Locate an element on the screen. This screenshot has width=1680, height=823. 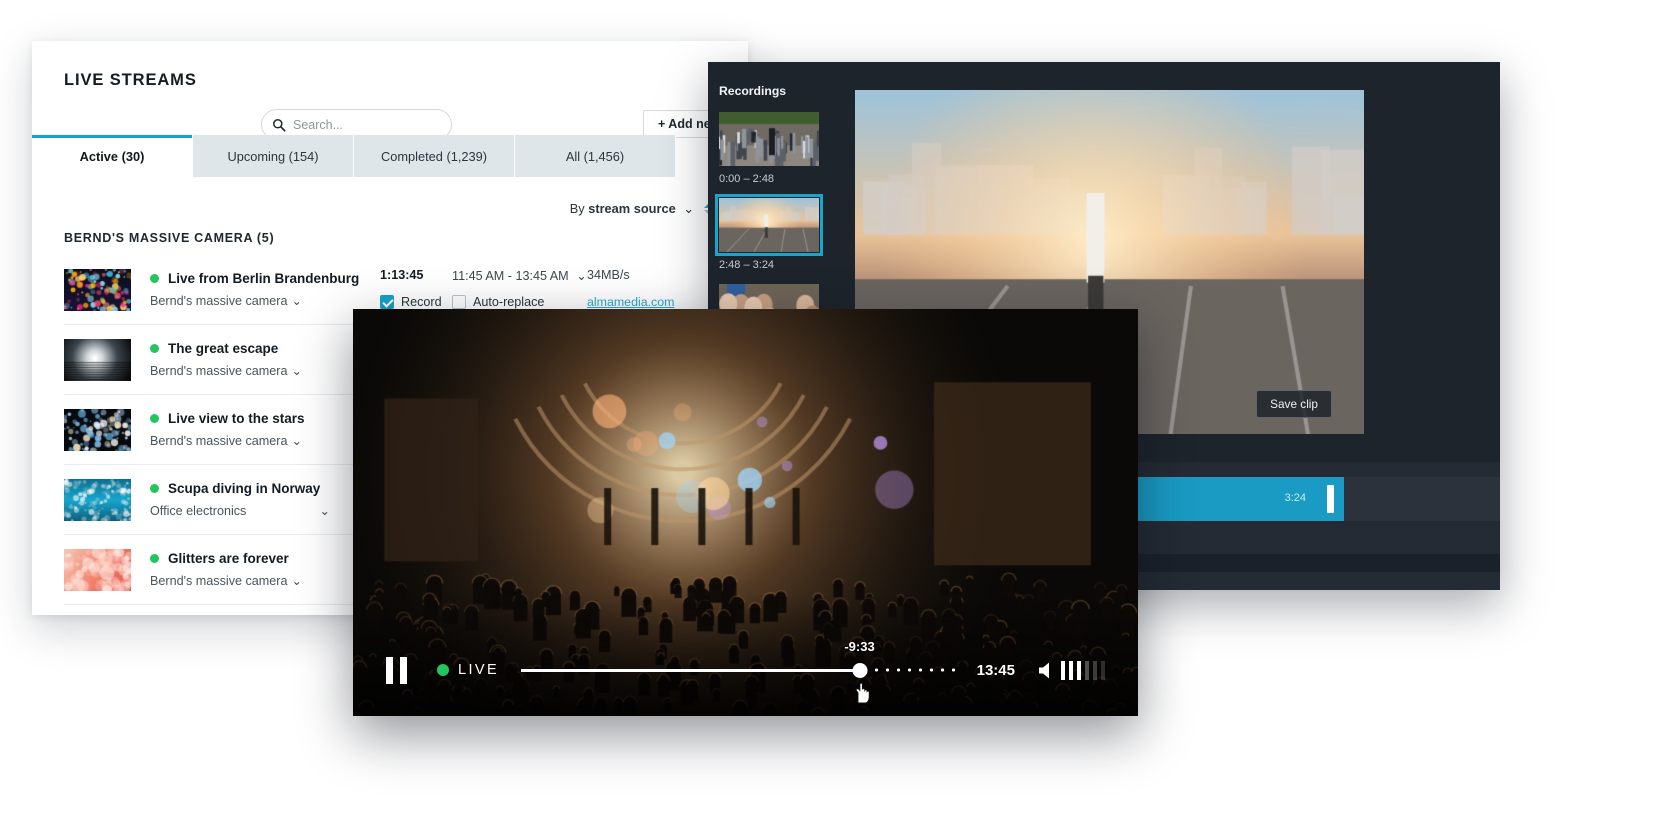
record-checkbox-group: Record is located at coordinates (416, 301).